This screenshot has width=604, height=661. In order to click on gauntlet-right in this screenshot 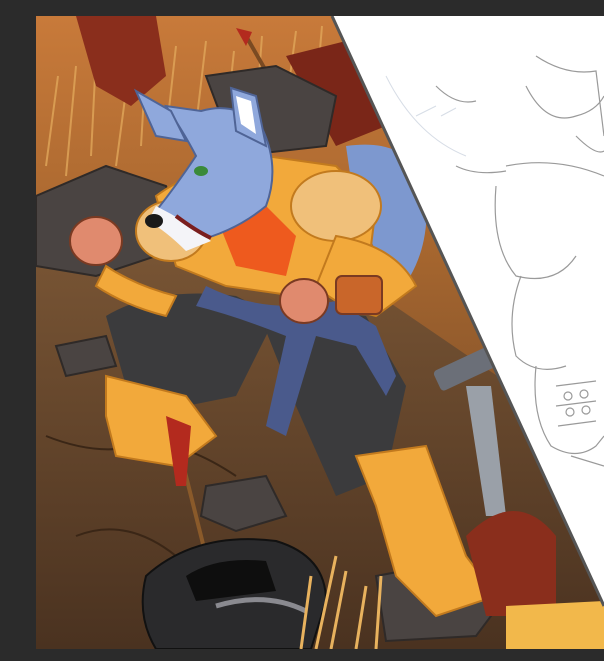, I will do `click(359, 295)`.